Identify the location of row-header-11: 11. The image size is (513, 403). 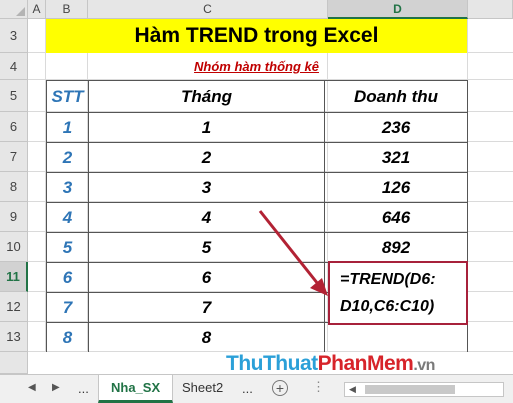
(14, 277).